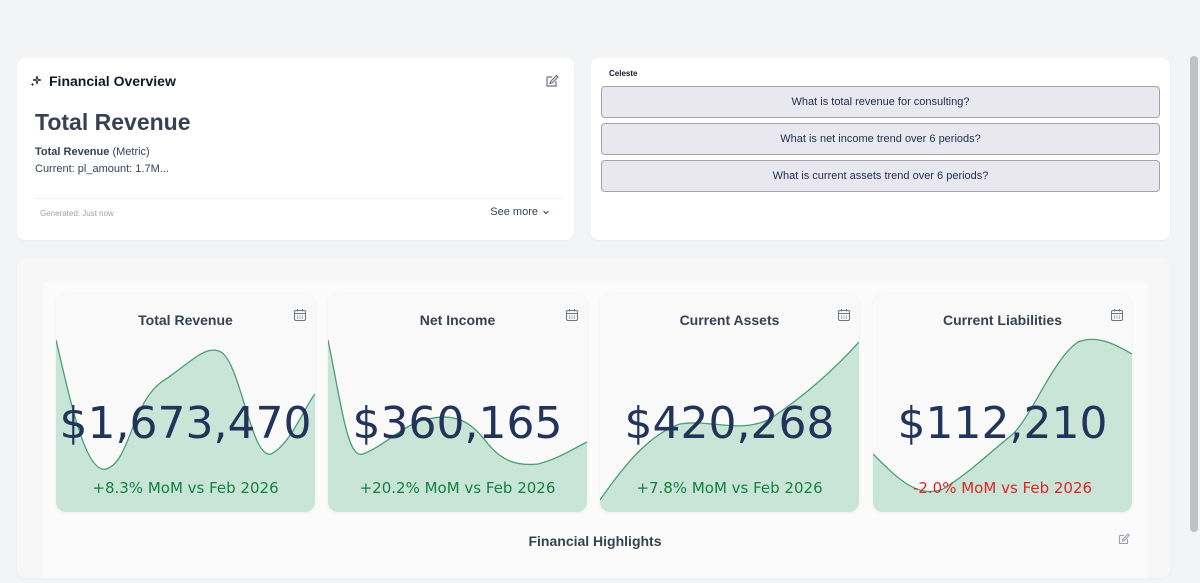 This screenshot has height=583, width=1200. What do you see at coordinates (880, 139) in the screenshot?
I see `suggestion-button: What is net income trend over 6 periods?` at bounding box center [880, 139].